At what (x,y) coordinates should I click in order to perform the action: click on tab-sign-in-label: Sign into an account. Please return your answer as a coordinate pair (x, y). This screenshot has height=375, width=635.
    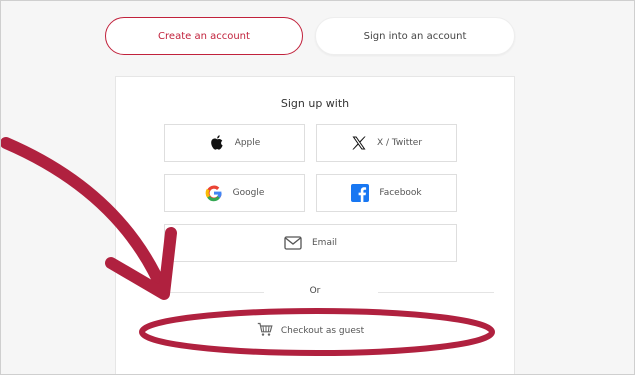
    Looking at the image, I should click on (415, 36).